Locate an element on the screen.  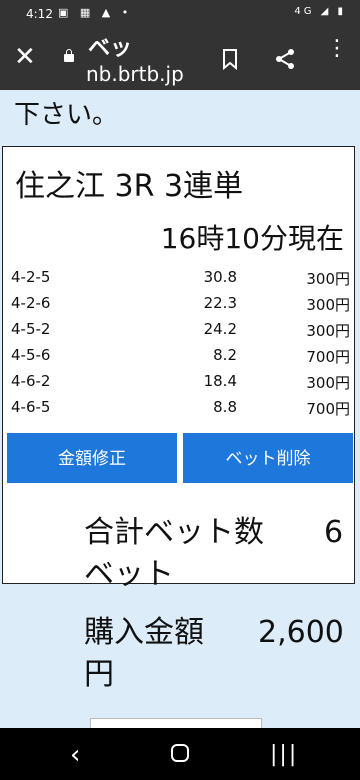
home-icon is located at coordinates (180, 753).